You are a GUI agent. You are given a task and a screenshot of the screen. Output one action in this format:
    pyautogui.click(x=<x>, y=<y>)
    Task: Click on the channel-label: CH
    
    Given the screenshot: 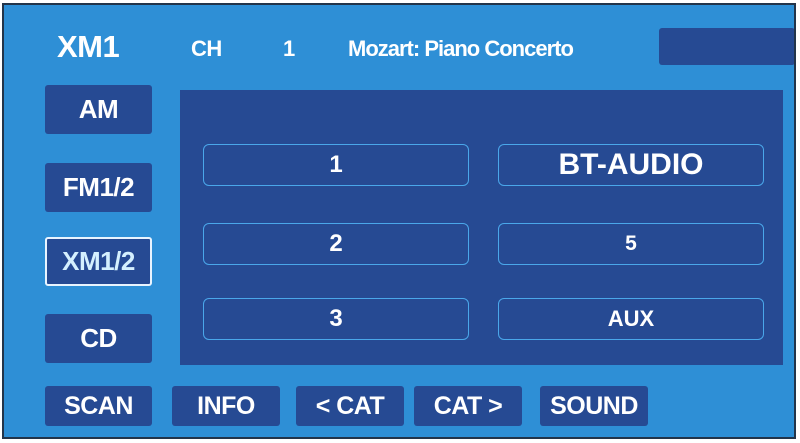 What is the action you would take?
    pyautogui.click(x=206, y=48)
    